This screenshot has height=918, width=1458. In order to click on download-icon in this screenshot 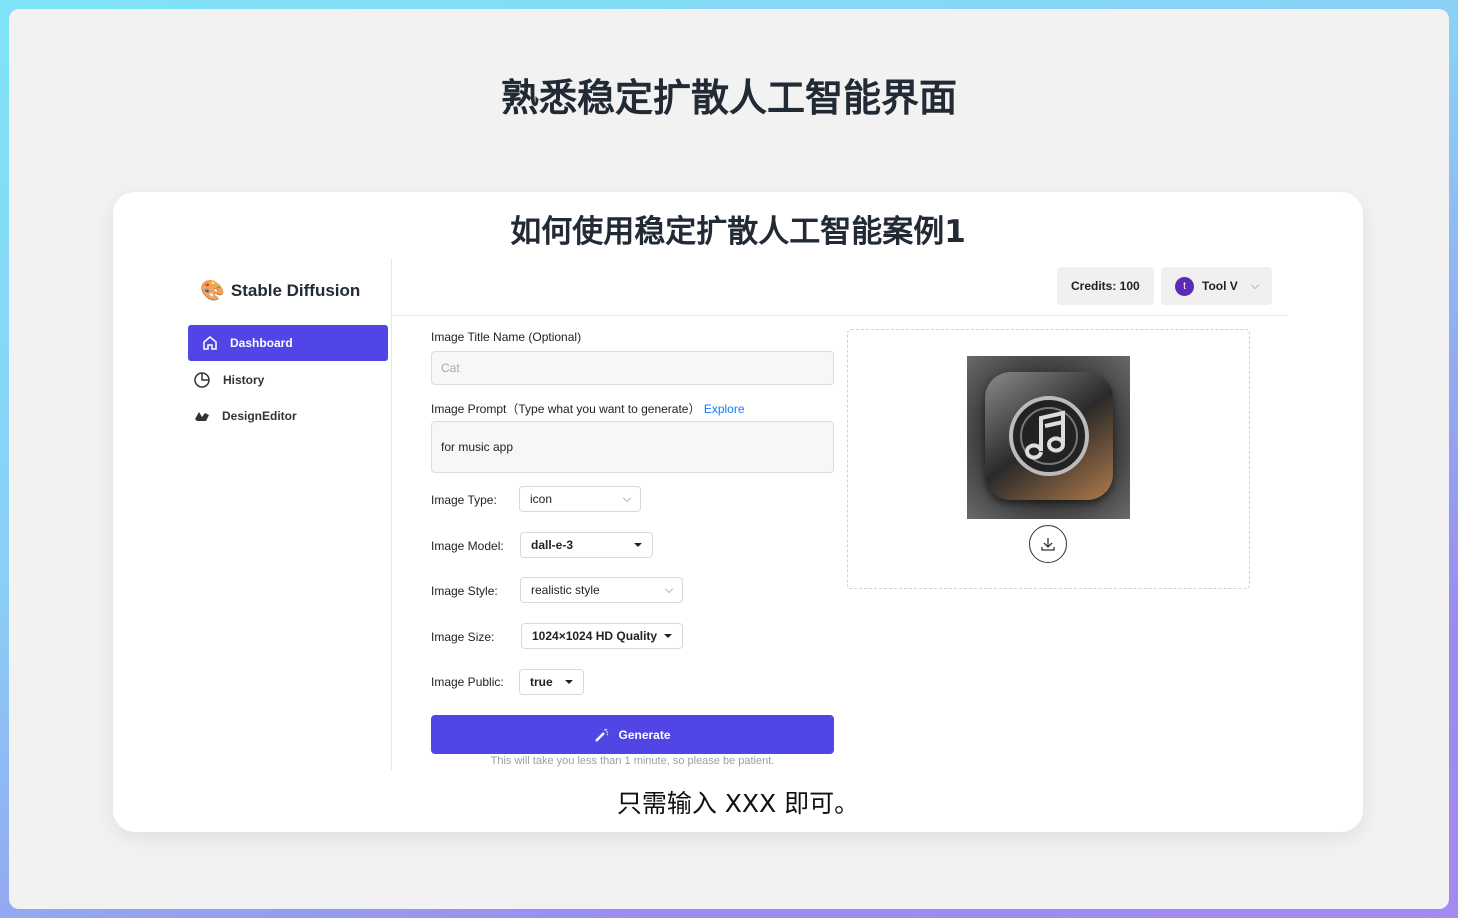, I will do `click(1048, 544)`.